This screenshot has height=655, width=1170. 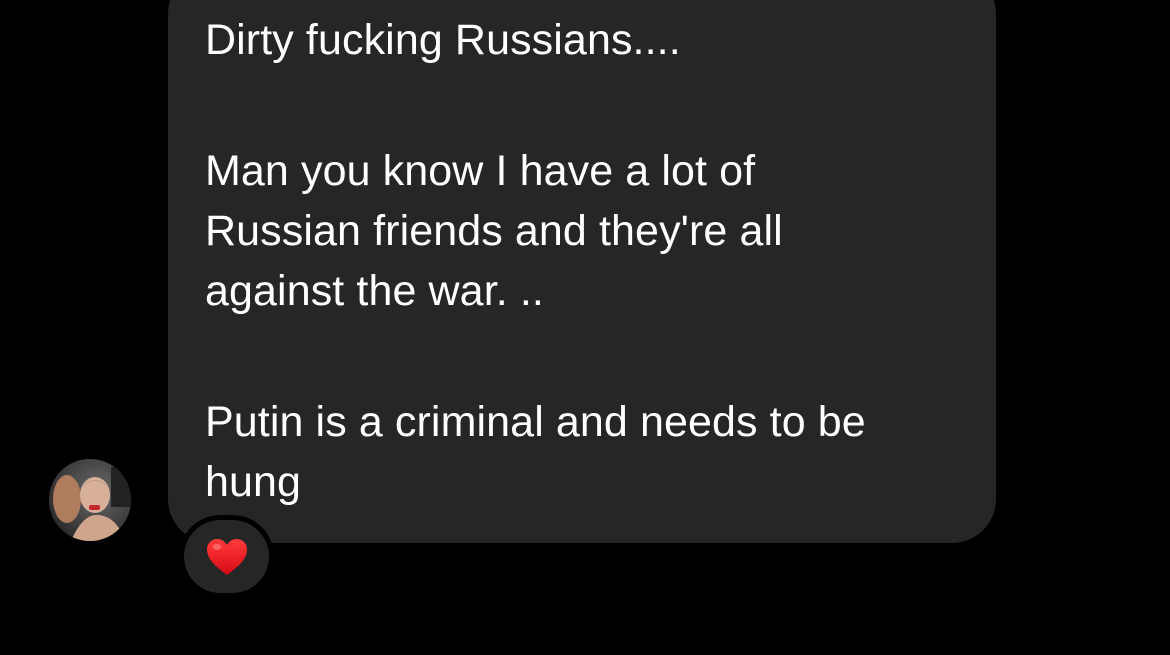 I want to click on avatar-photo-icon, so click(x=90, y=500).